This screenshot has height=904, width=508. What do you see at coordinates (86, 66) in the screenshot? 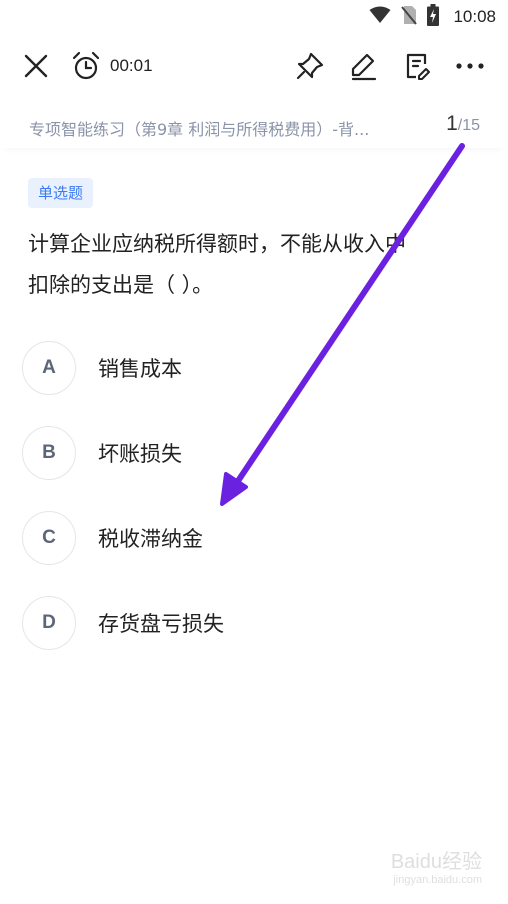
I see `alarm-clock-icon` at bounding box center [86, 66].